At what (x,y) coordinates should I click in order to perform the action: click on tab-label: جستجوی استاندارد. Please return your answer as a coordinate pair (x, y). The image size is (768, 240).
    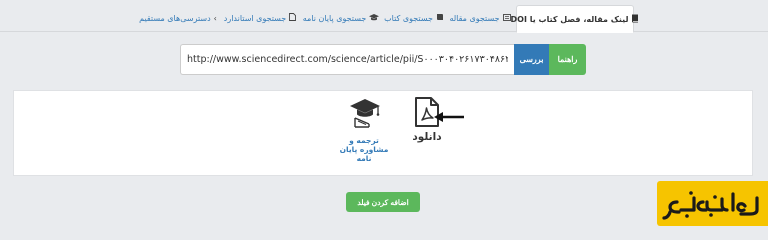
    Looking at the image, I should click on (255, 18).